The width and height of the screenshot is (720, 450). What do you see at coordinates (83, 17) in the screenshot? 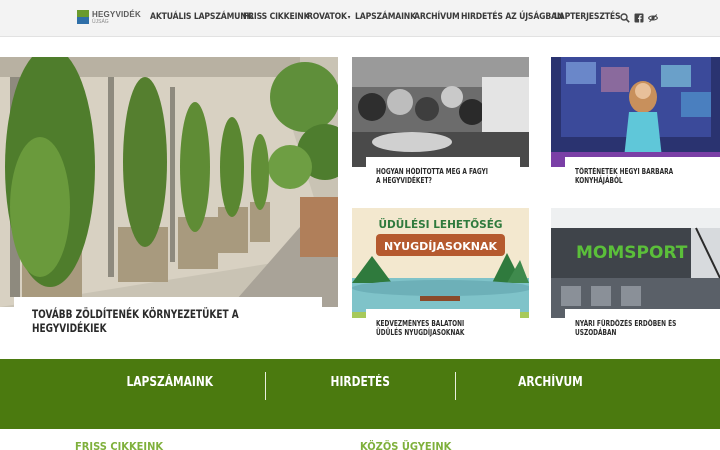
I see `logo-mark-icon` at bounding box center [83, 17].